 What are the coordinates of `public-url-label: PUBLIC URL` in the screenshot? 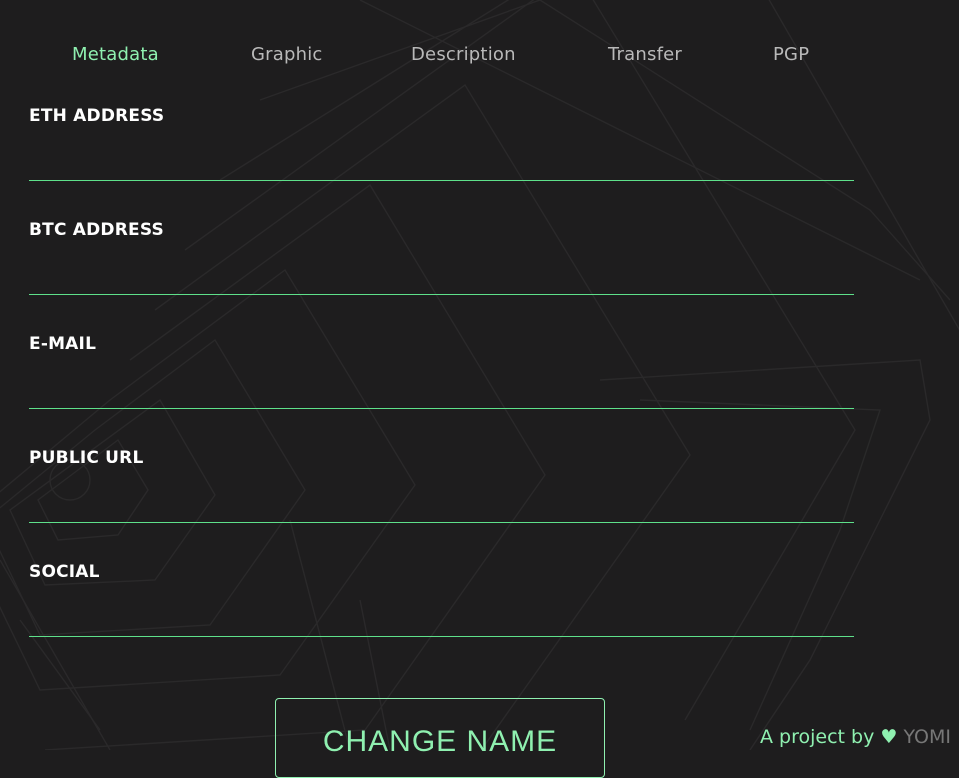 It's located at (86, 458).